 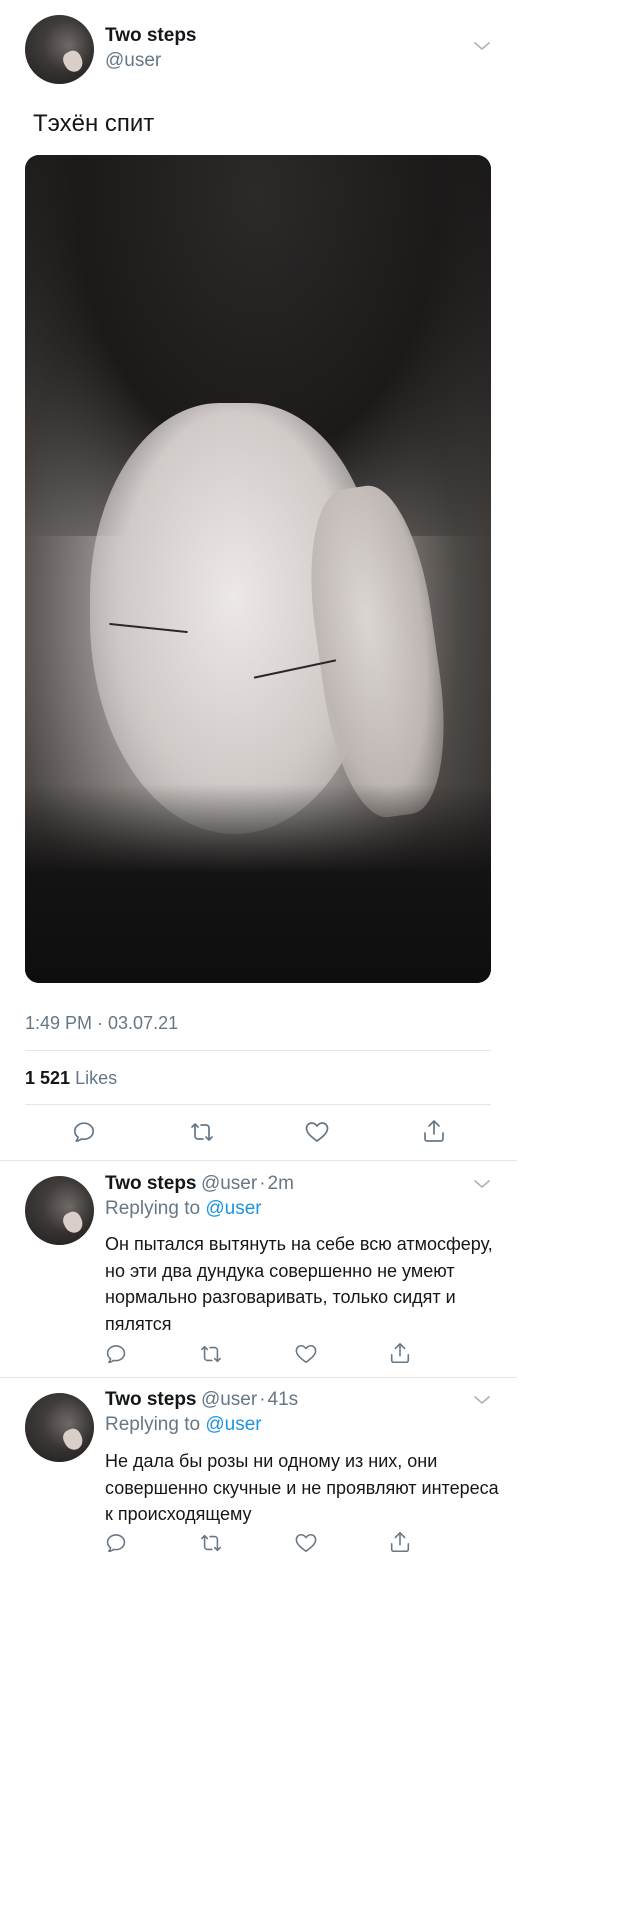 I want to click on reply-time: 41s, so click(x=283, y=1399).